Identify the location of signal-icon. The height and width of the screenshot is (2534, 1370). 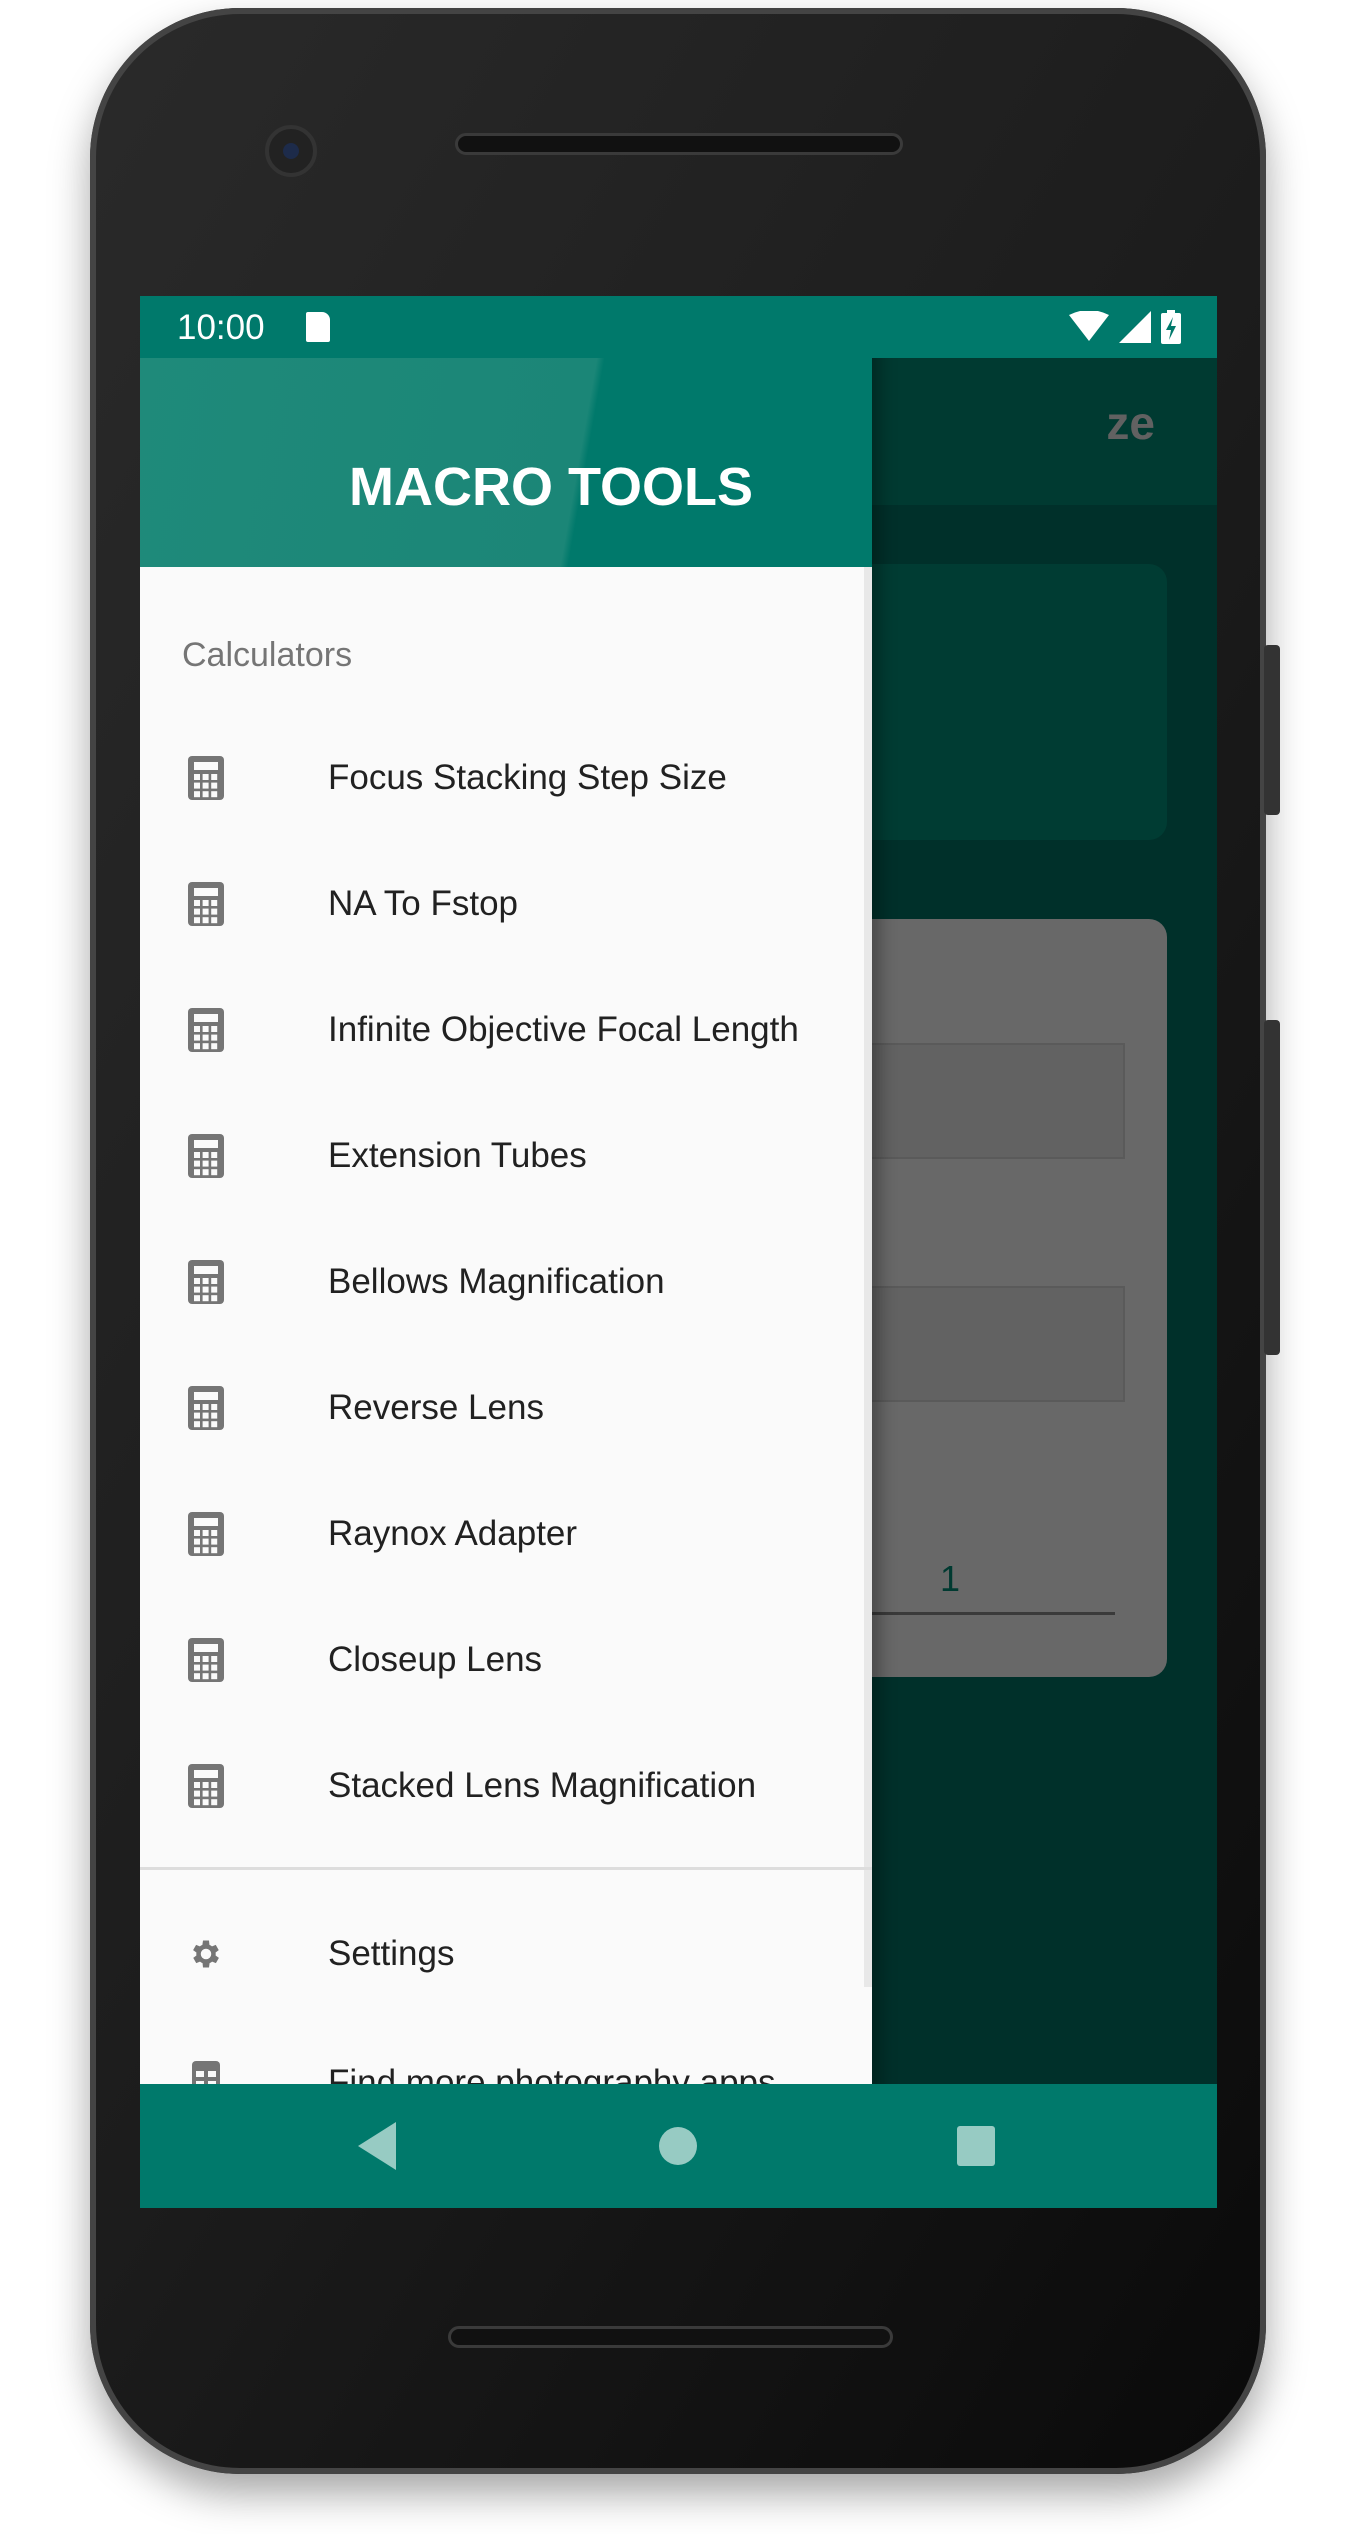
(1135, 327).